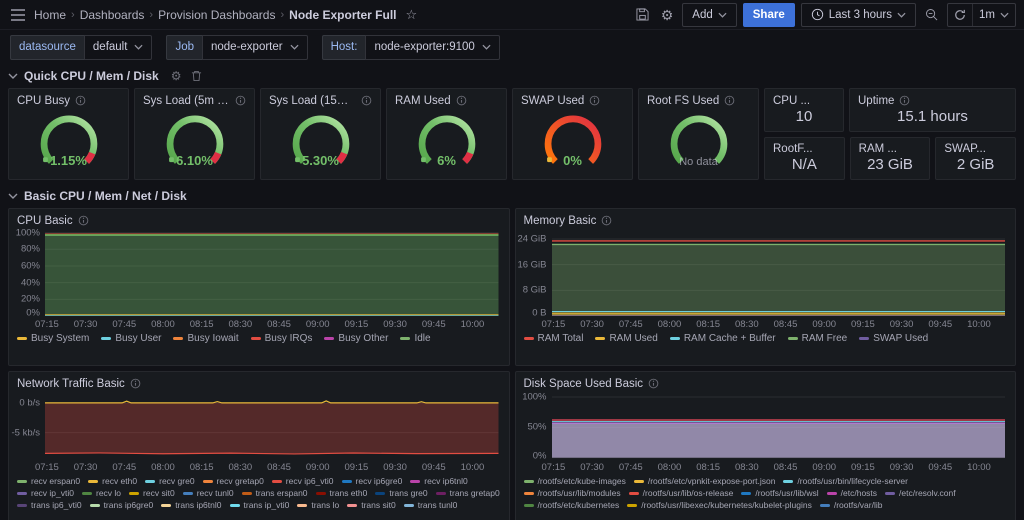 This screenshot has height=520, width=1024. What do you see at coordinates (48, 481) in the screenshot?
I see `legend-item-recv-erspan0: recv erspan0` at bounding box center [48, 481].